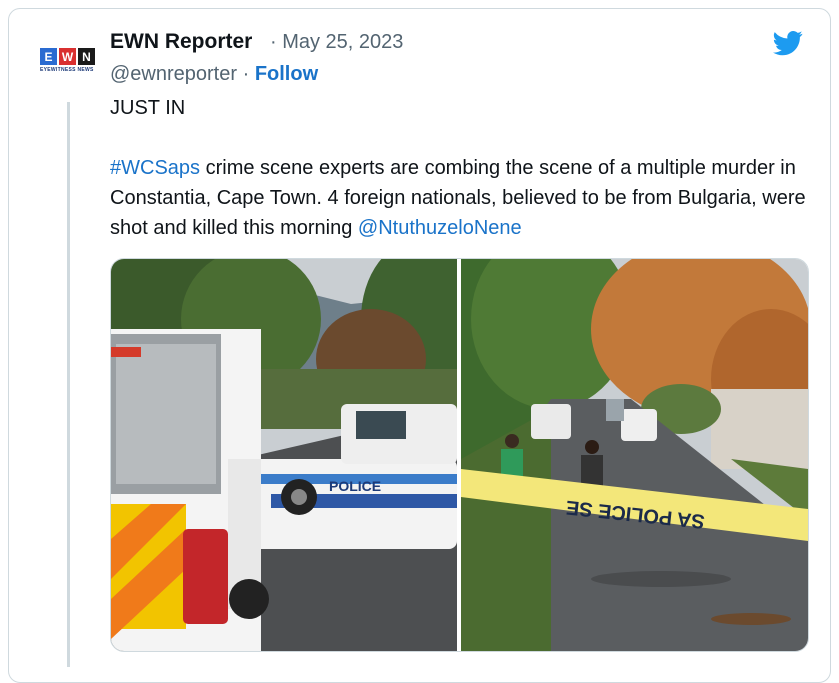 Image resolution: width=839 pixels, height=683 pixels. Describe the element at coordinates (155, 168) in the screenshot. I see `hashtag-link: #WCSaps` at that location.